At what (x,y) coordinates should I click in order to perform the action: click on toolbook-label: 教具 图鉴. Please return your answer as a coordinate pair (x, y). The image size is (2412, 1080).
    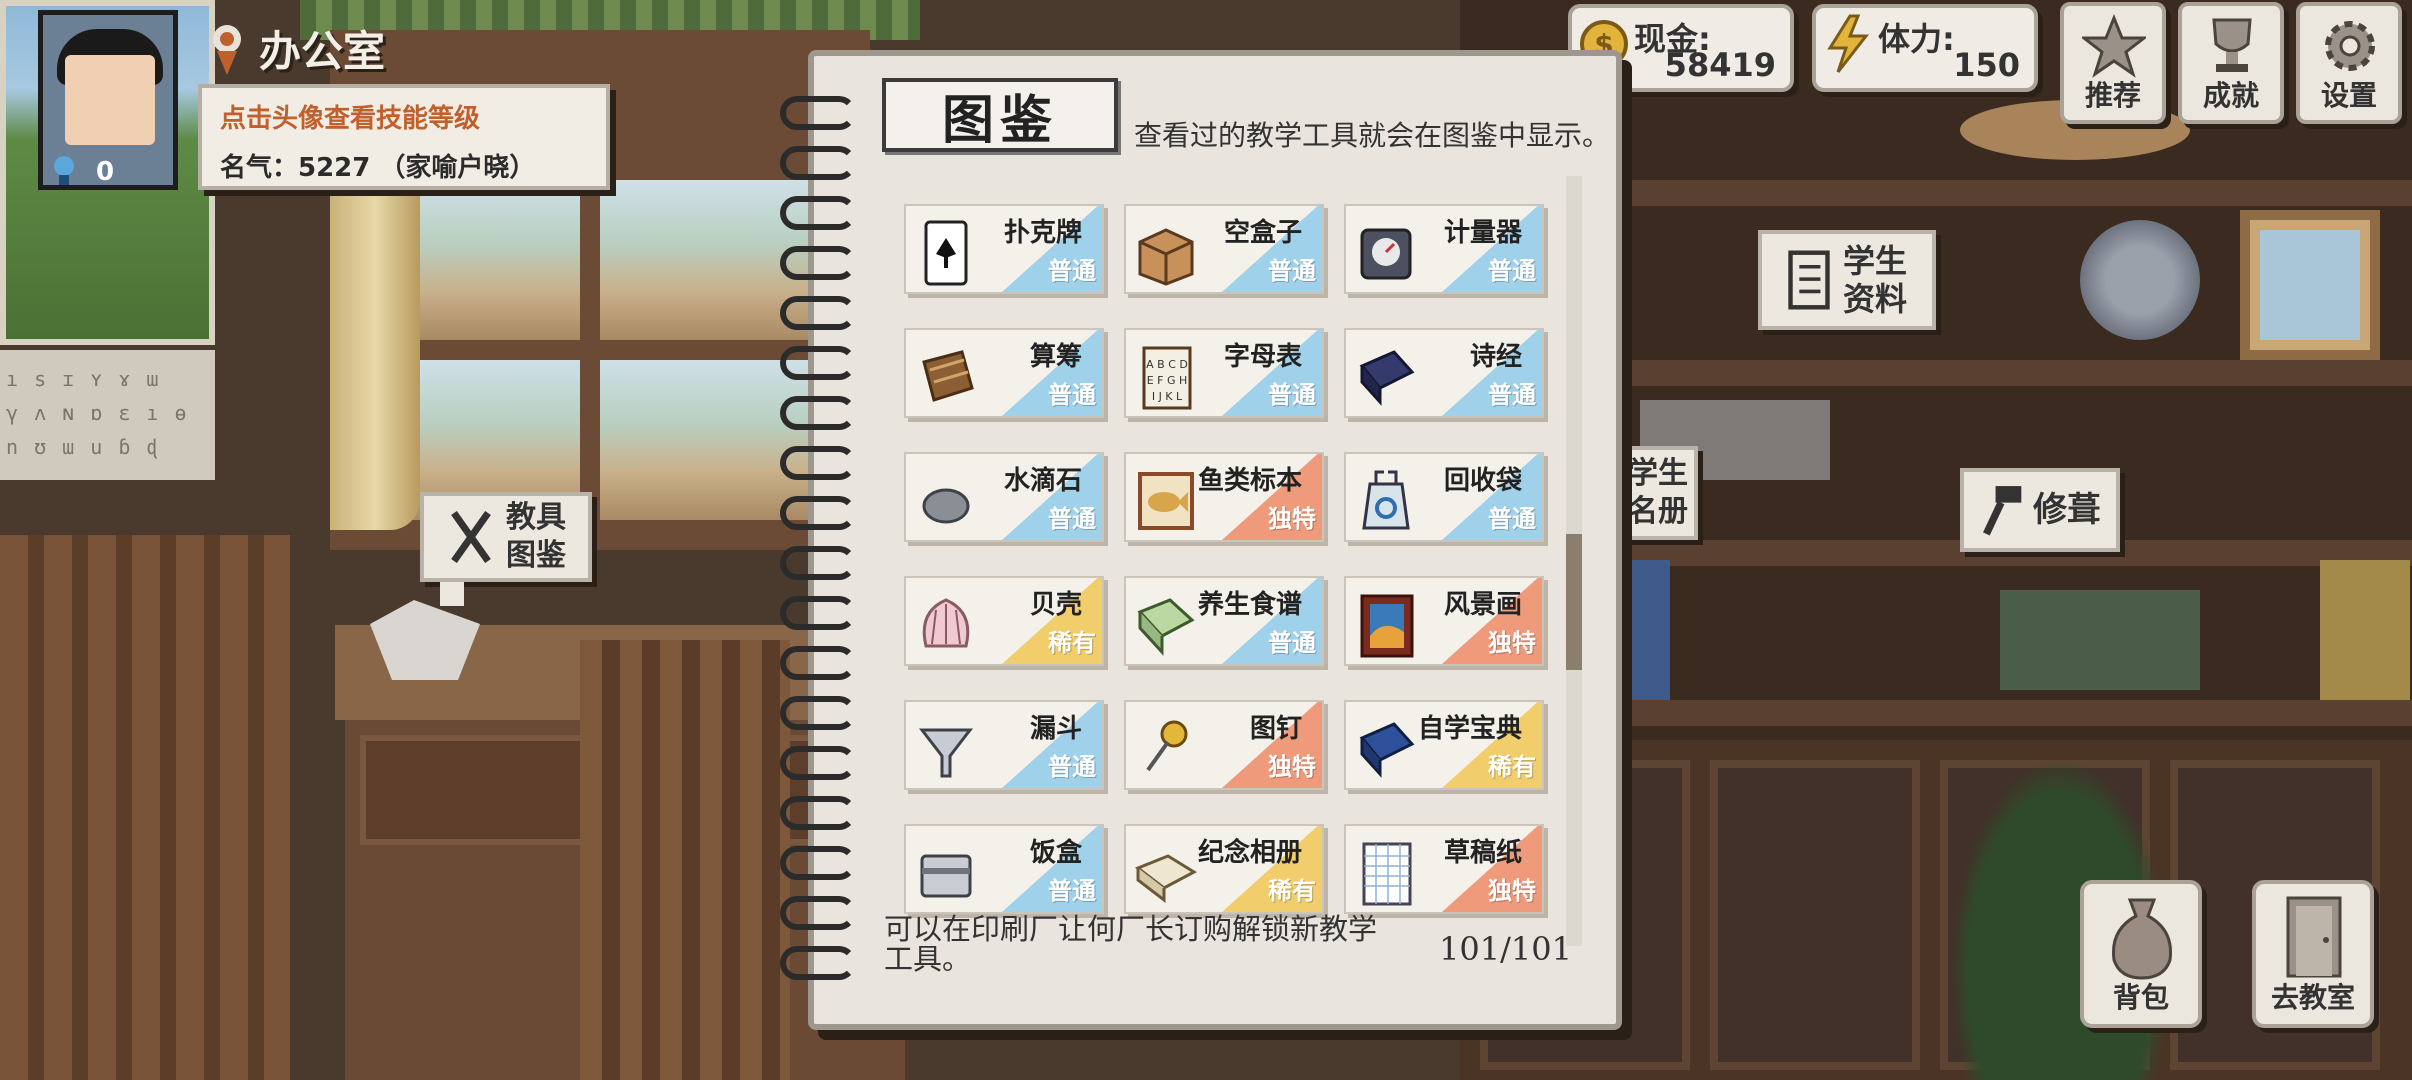
    Looking at the image, I should click on (536, 536).